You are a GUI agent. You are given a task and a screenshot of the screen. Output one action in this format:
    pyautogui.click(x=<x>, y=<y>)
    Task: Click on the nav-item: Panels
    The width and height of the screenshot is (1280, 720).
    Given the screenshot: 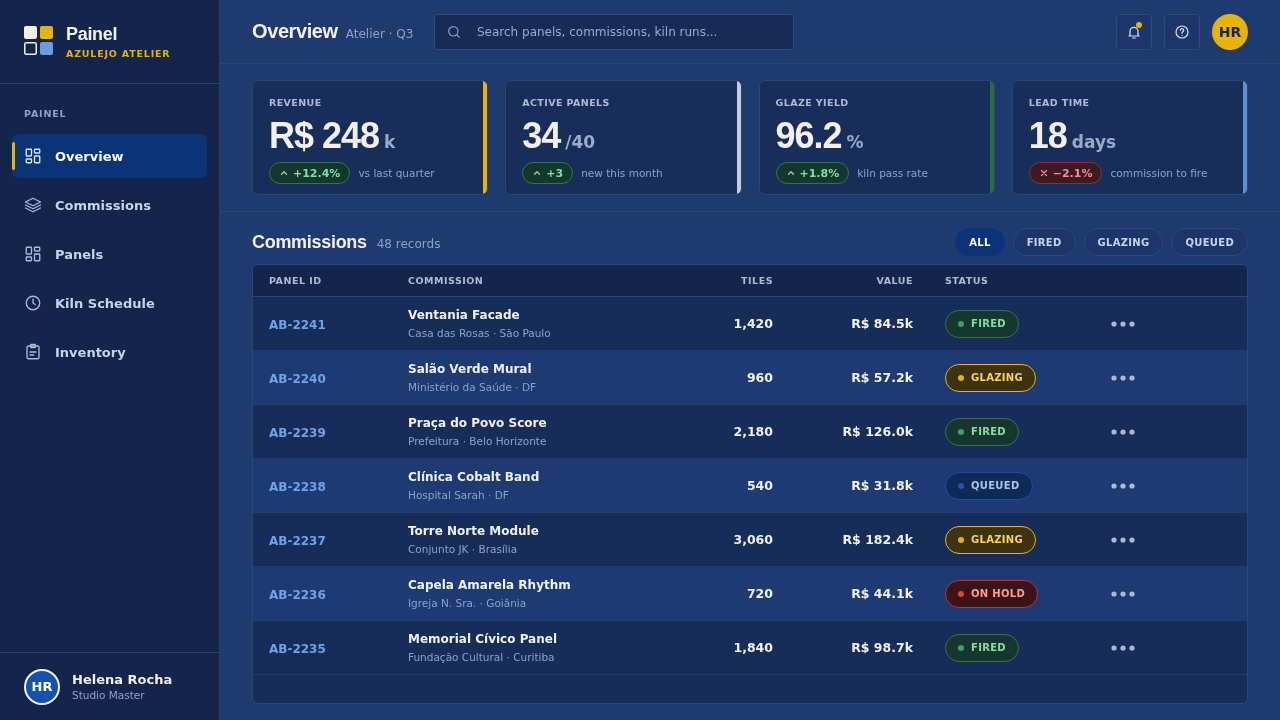 What is the action you would take?
    pyautogui.click(x=109, y=254)
    